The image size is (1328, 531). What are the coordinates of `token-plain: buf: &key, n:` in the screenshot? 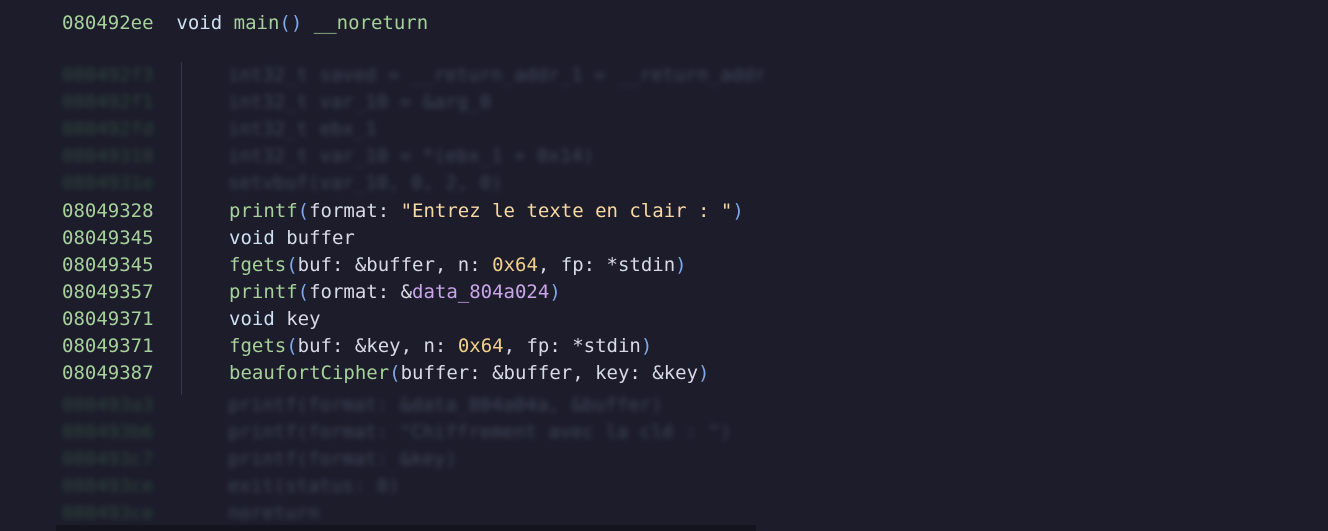 It's located at (377, 346).